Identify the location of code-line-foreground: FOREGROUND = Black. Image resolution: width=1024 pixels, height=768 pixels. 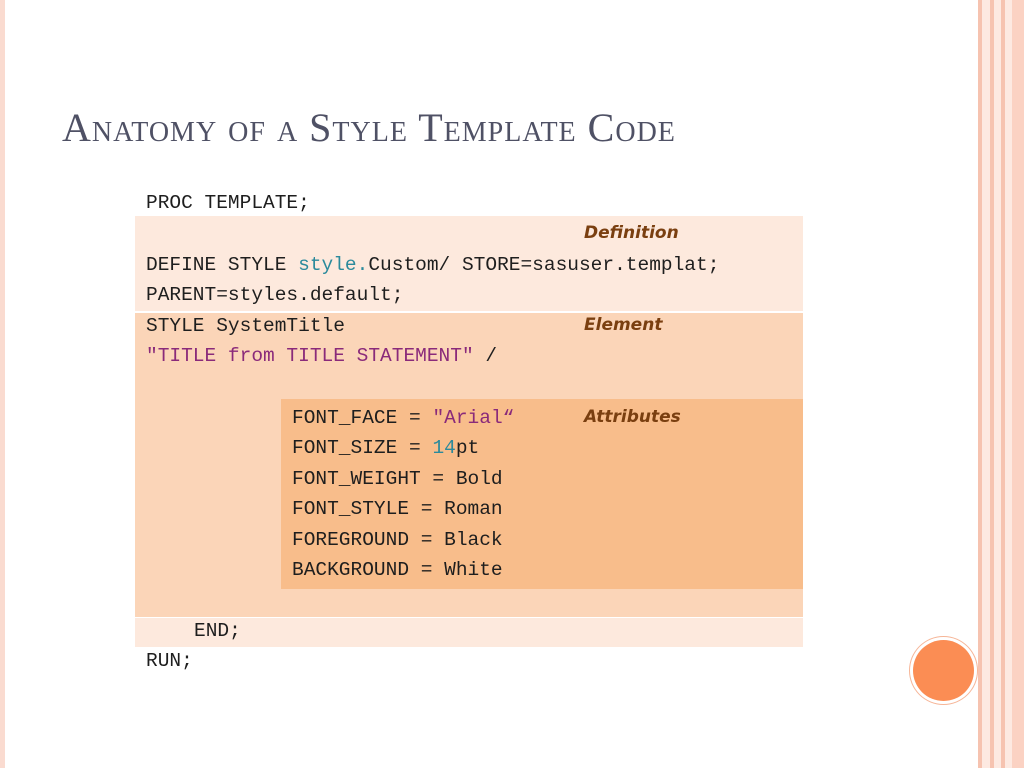
(397, 540).